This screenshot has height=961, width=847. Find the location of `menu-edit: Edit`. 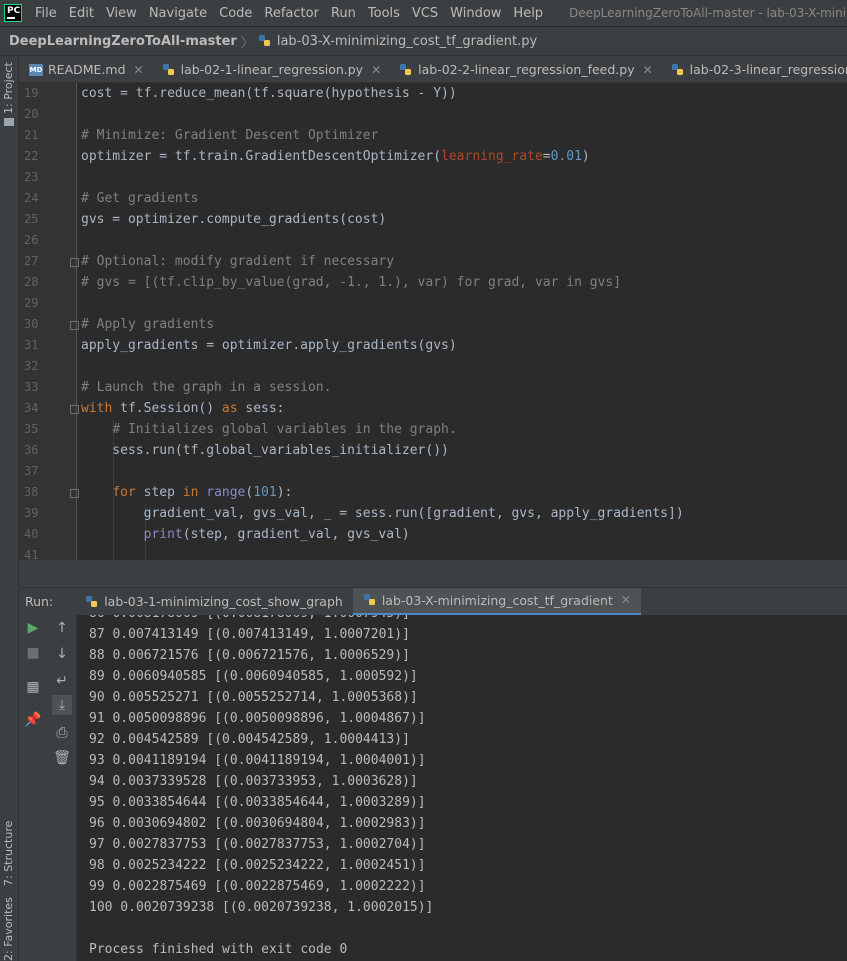

menu-edit: Edit is located at coordinates (81, 13).